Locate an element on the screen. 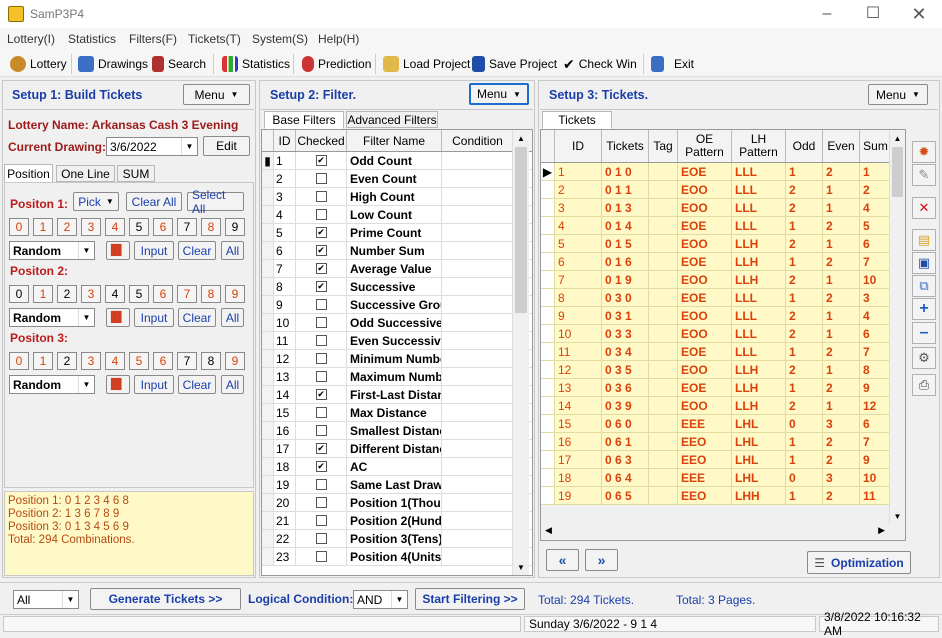 The height and width of the screenshot is (638, 942). menu-lottery: Lottery(I) is located at coordinates (31, 39).